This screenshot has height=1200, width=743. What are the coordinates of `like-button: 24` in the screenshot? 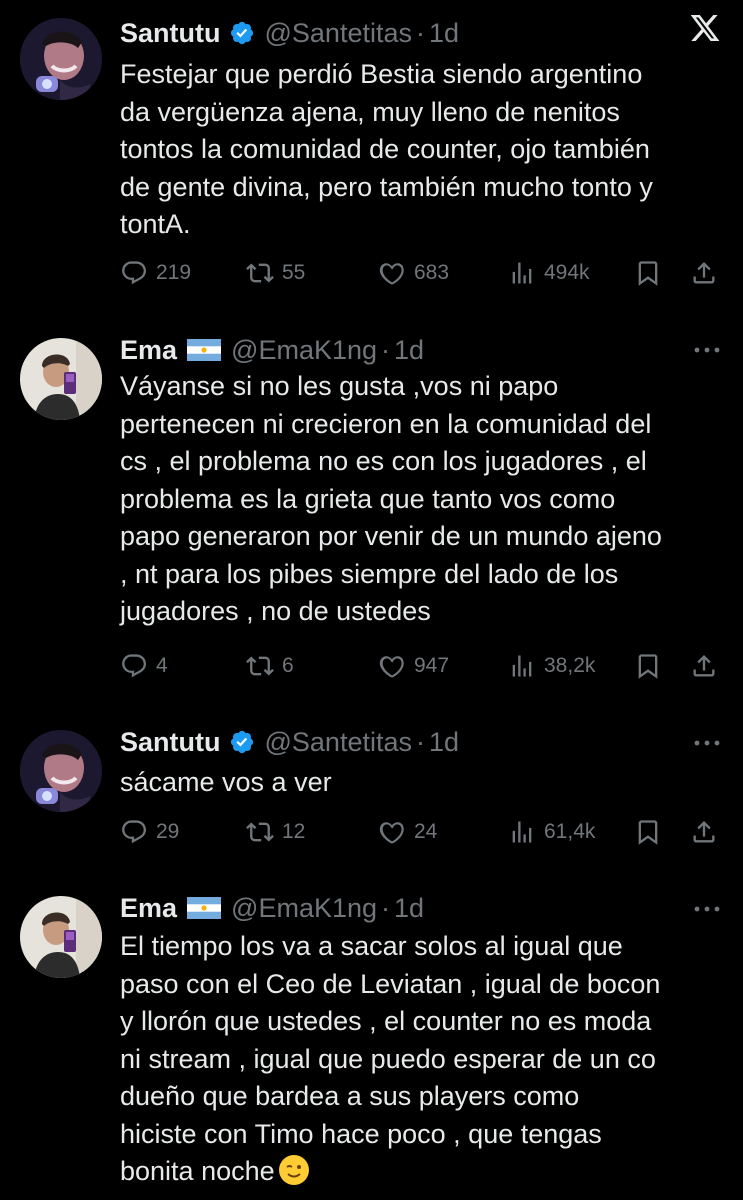 It's located at (407, 832).